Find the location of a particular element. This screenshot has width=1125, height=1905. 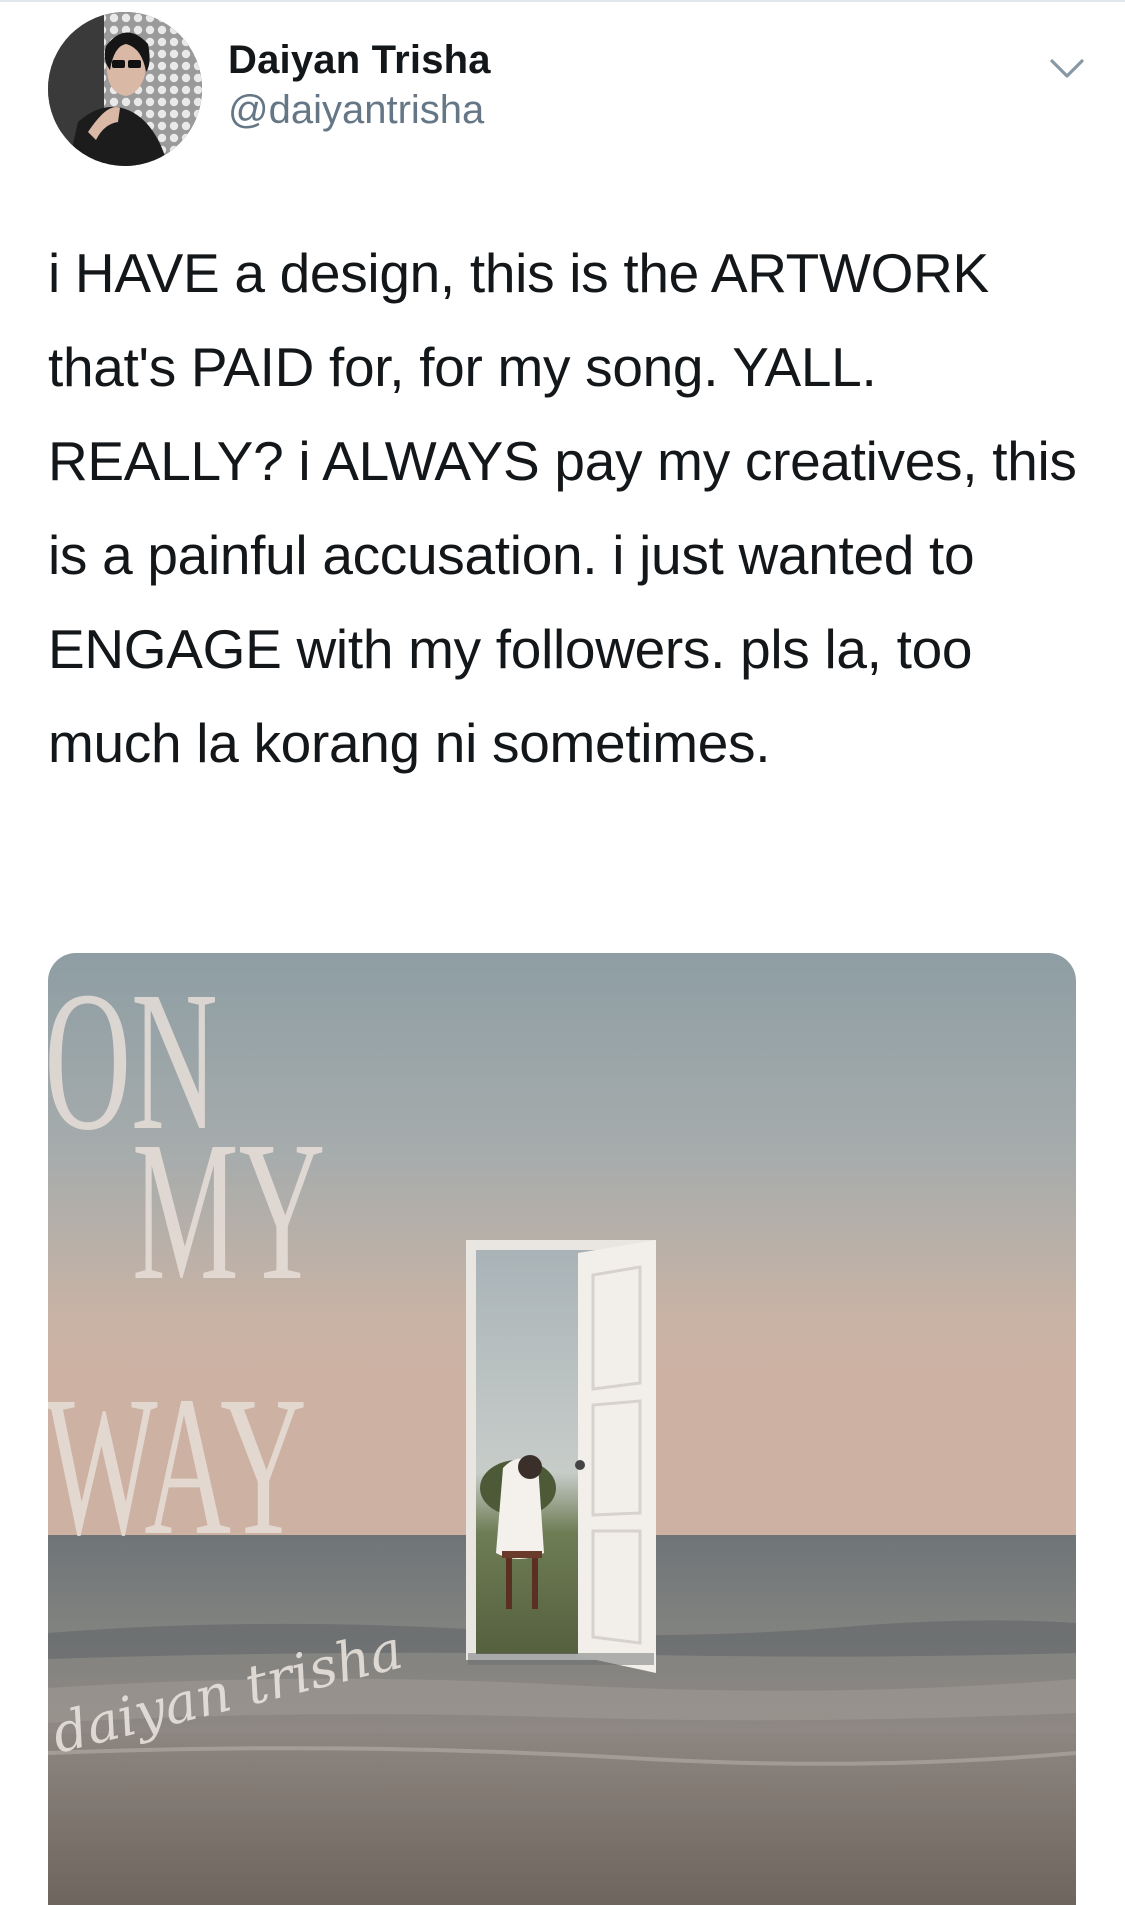

chevron-down-icon is located at coordinates (1067, 69).